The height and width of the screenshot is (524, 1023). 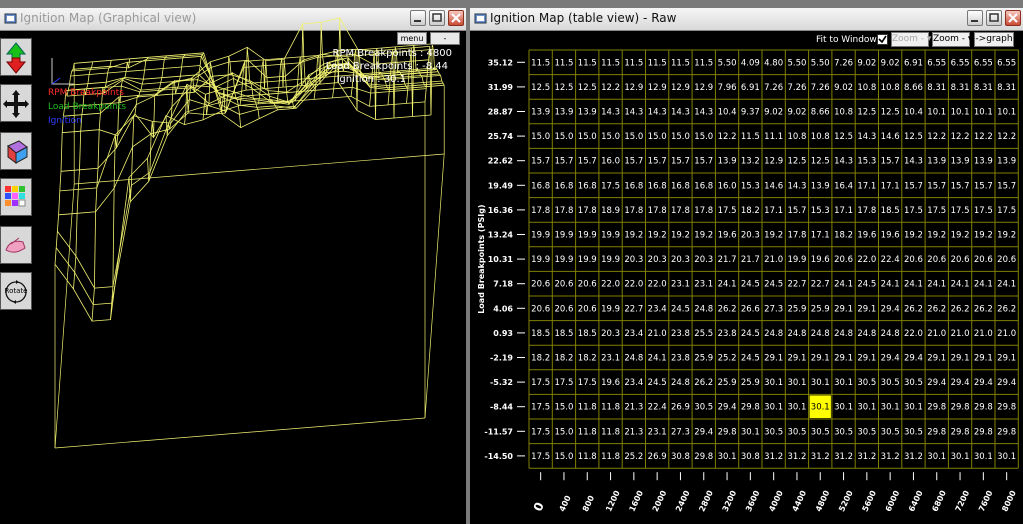 I want to click on table-cell: 27.3, so click(x=680, y=432).